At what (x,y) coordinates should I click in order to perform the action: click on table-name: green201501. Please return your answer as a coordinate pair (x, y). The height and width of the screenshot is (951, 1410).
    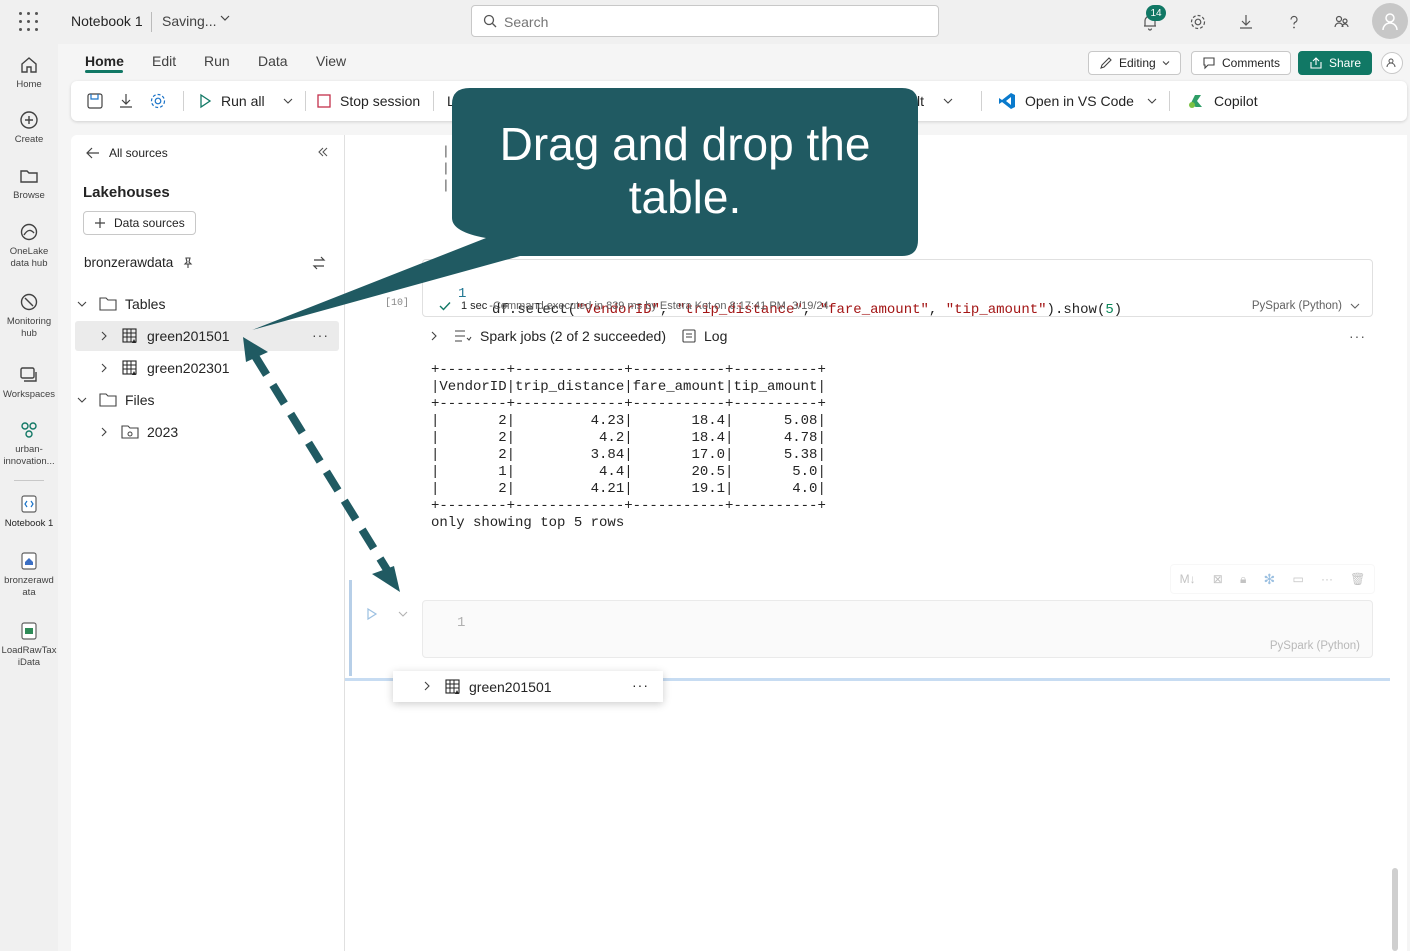
    Looking at the image, I should click on (188, 336).